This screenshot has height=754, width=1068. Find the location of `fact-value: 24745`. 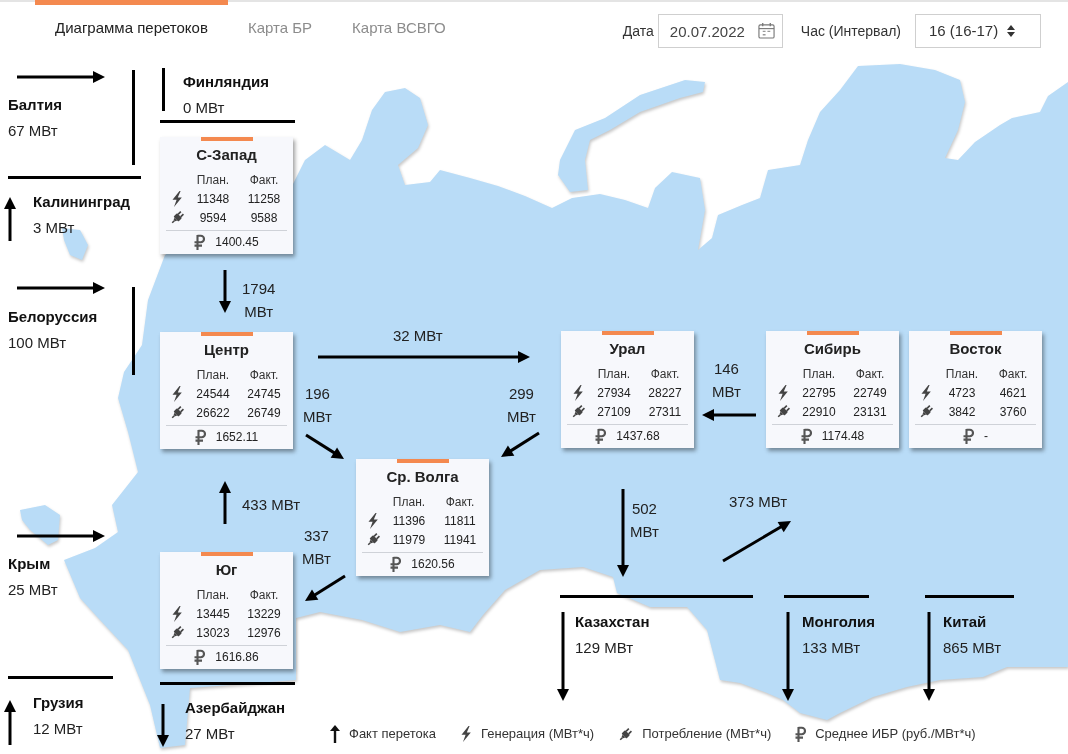

fact-value: 24745 is located at coordinates (264, 393).